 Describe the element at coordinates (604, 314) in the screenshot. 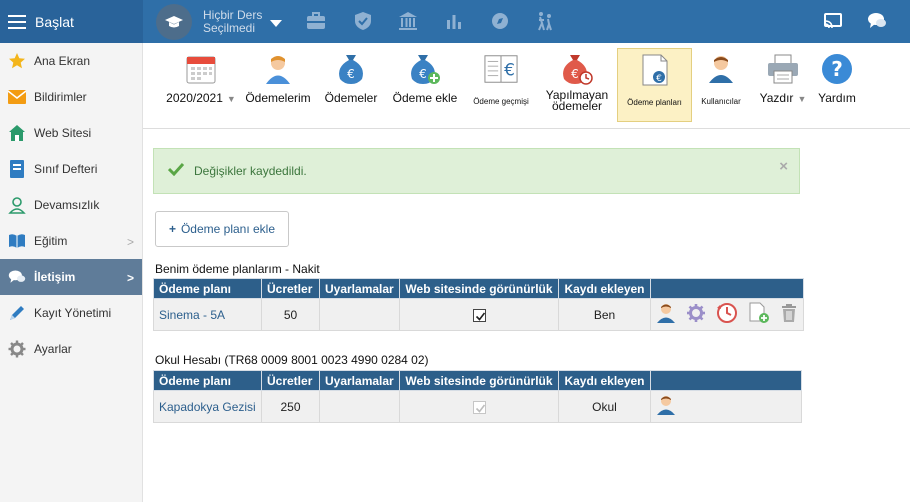

I see `registered-by-cell: Ben` at that location.